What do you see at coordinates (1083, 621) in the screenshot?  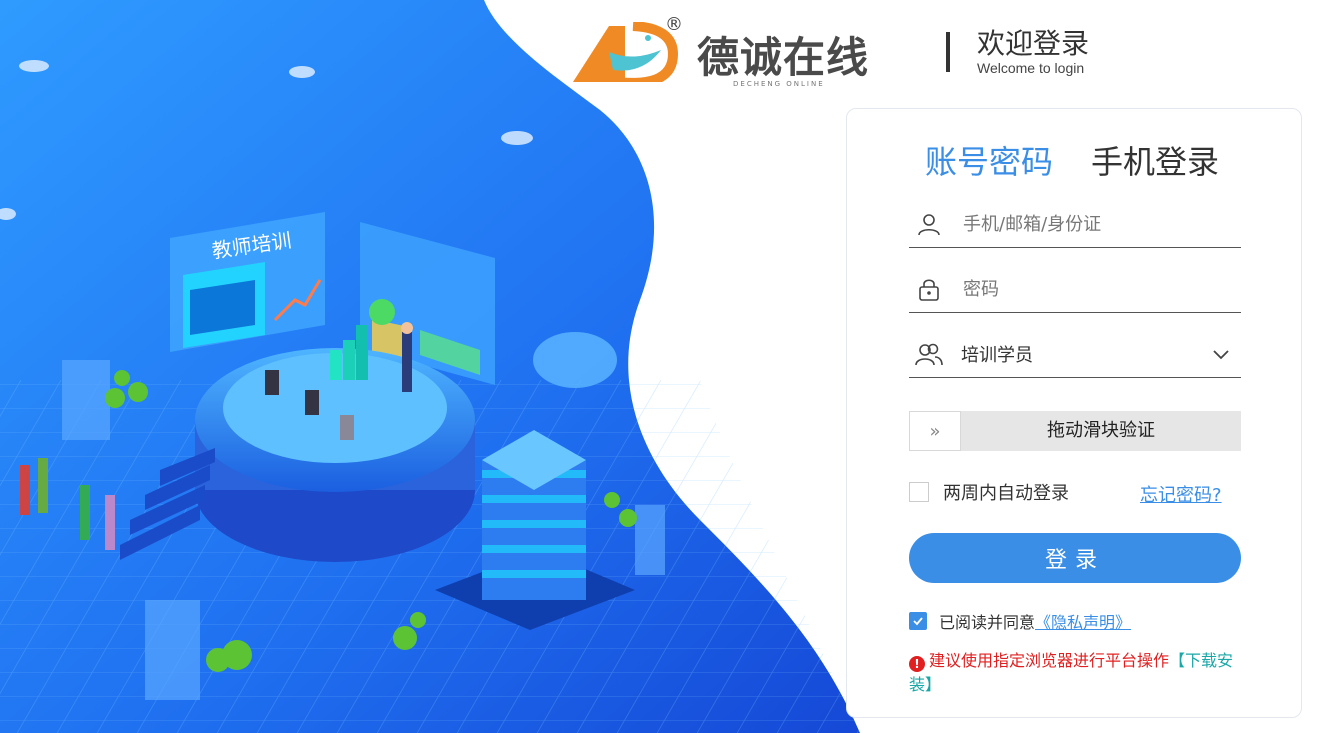 I see `privacy-link: 《隐私声明》` at bounding box center [1083, 621].